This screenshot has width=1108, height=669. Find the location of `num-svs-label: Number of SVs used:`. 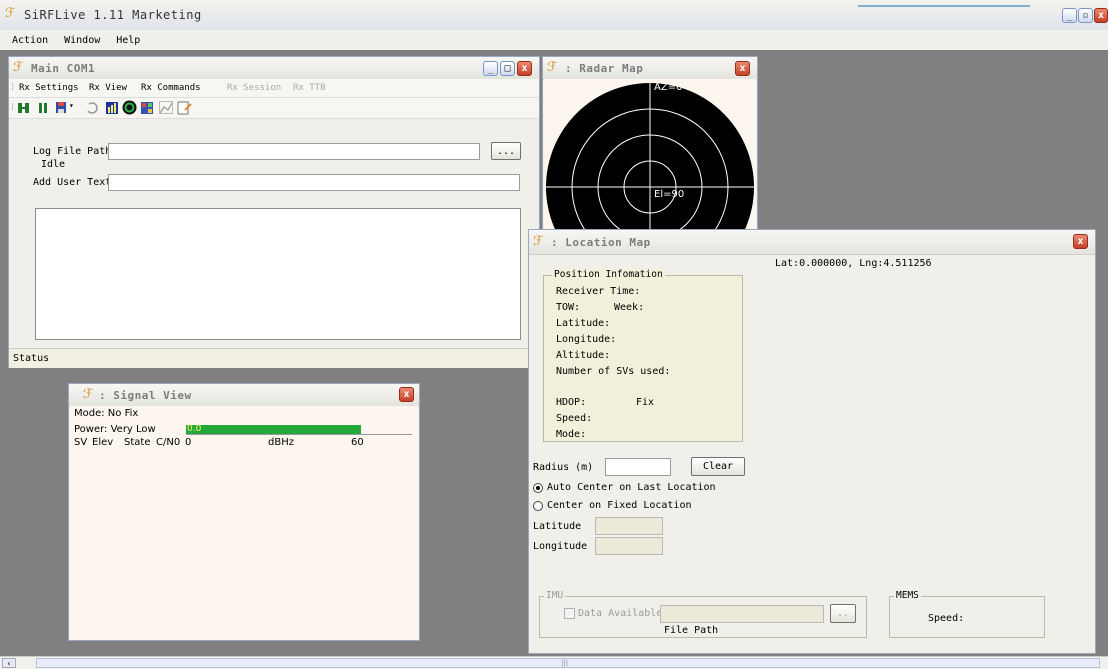

num-svs-label: Number of SVs used: is located at coordinates (613, 371).